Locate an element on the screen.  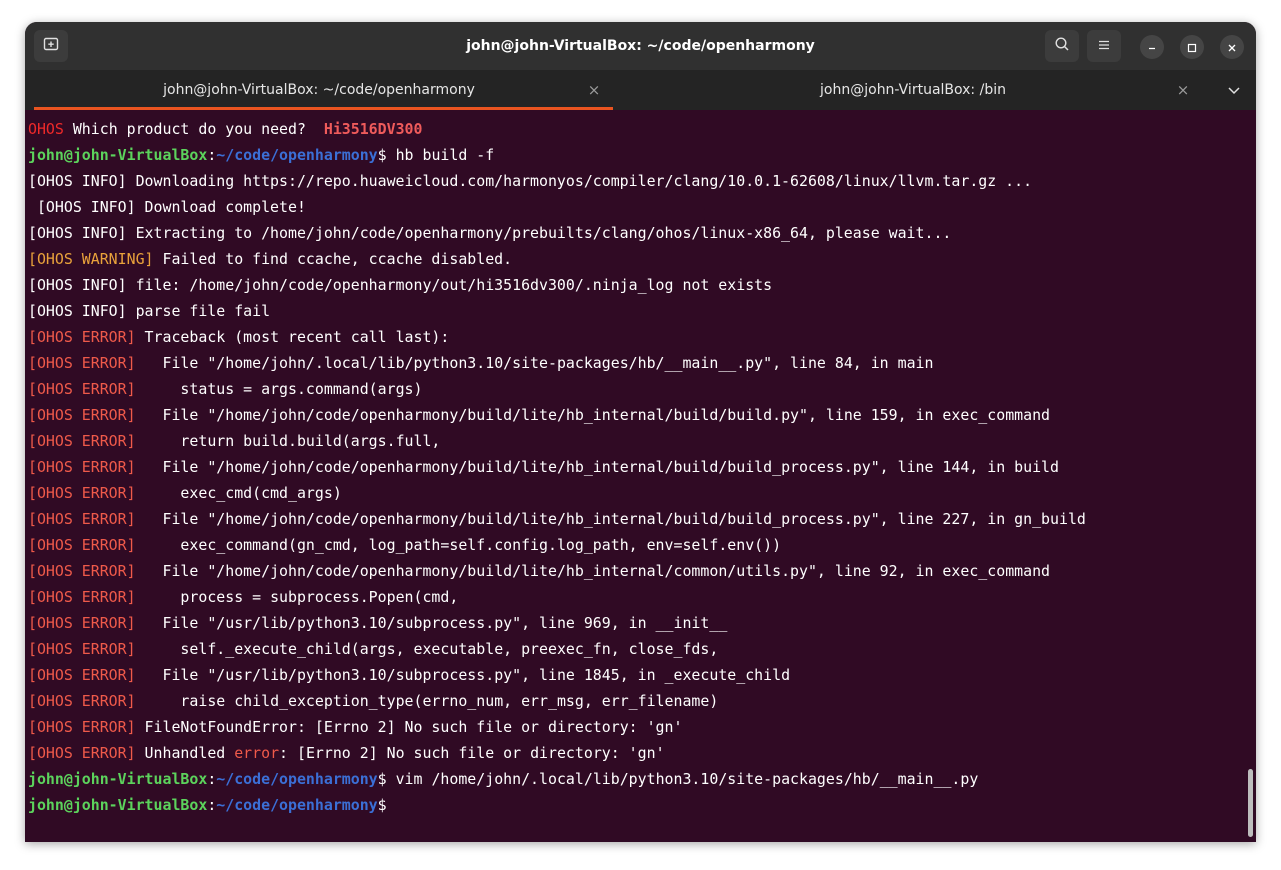
minimize-icon is located at coordinates (1152, 47).